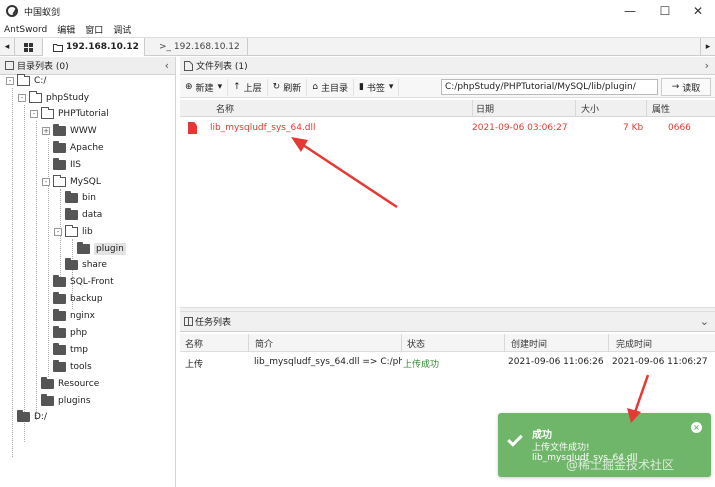  What do you see at coordinates (67, 367) in the screenshot?
I see `tree-item-tools: tools` at bounding box center [67, 367].